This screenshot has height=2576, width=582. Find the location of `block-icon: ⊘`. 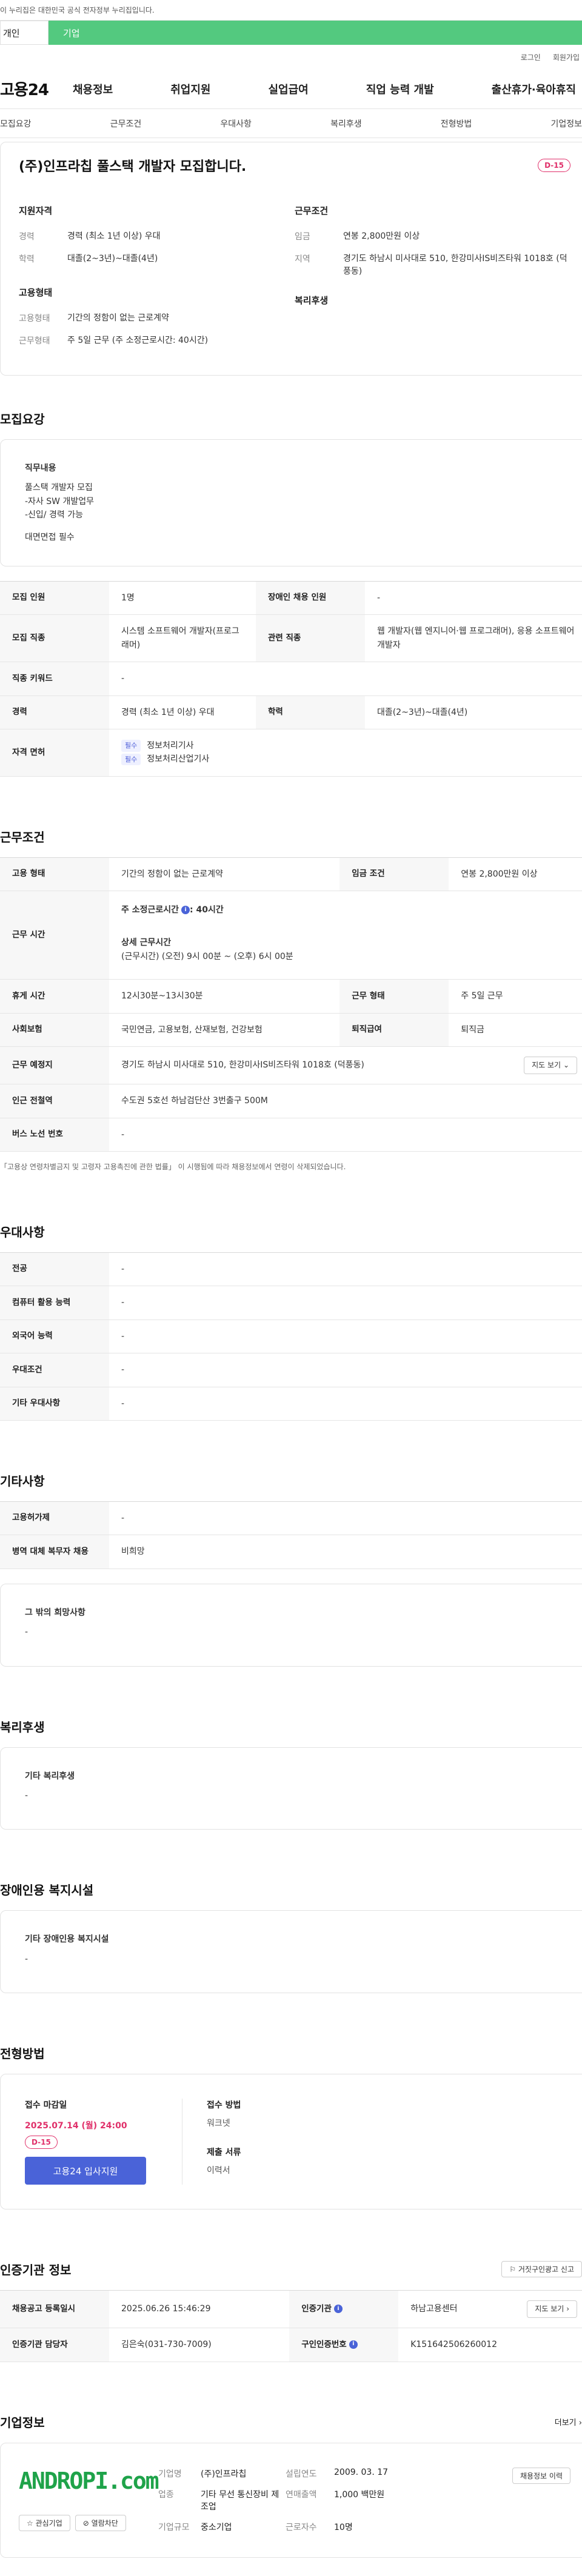

block-icon: ⊘ is located at coordinates (85, 2523).